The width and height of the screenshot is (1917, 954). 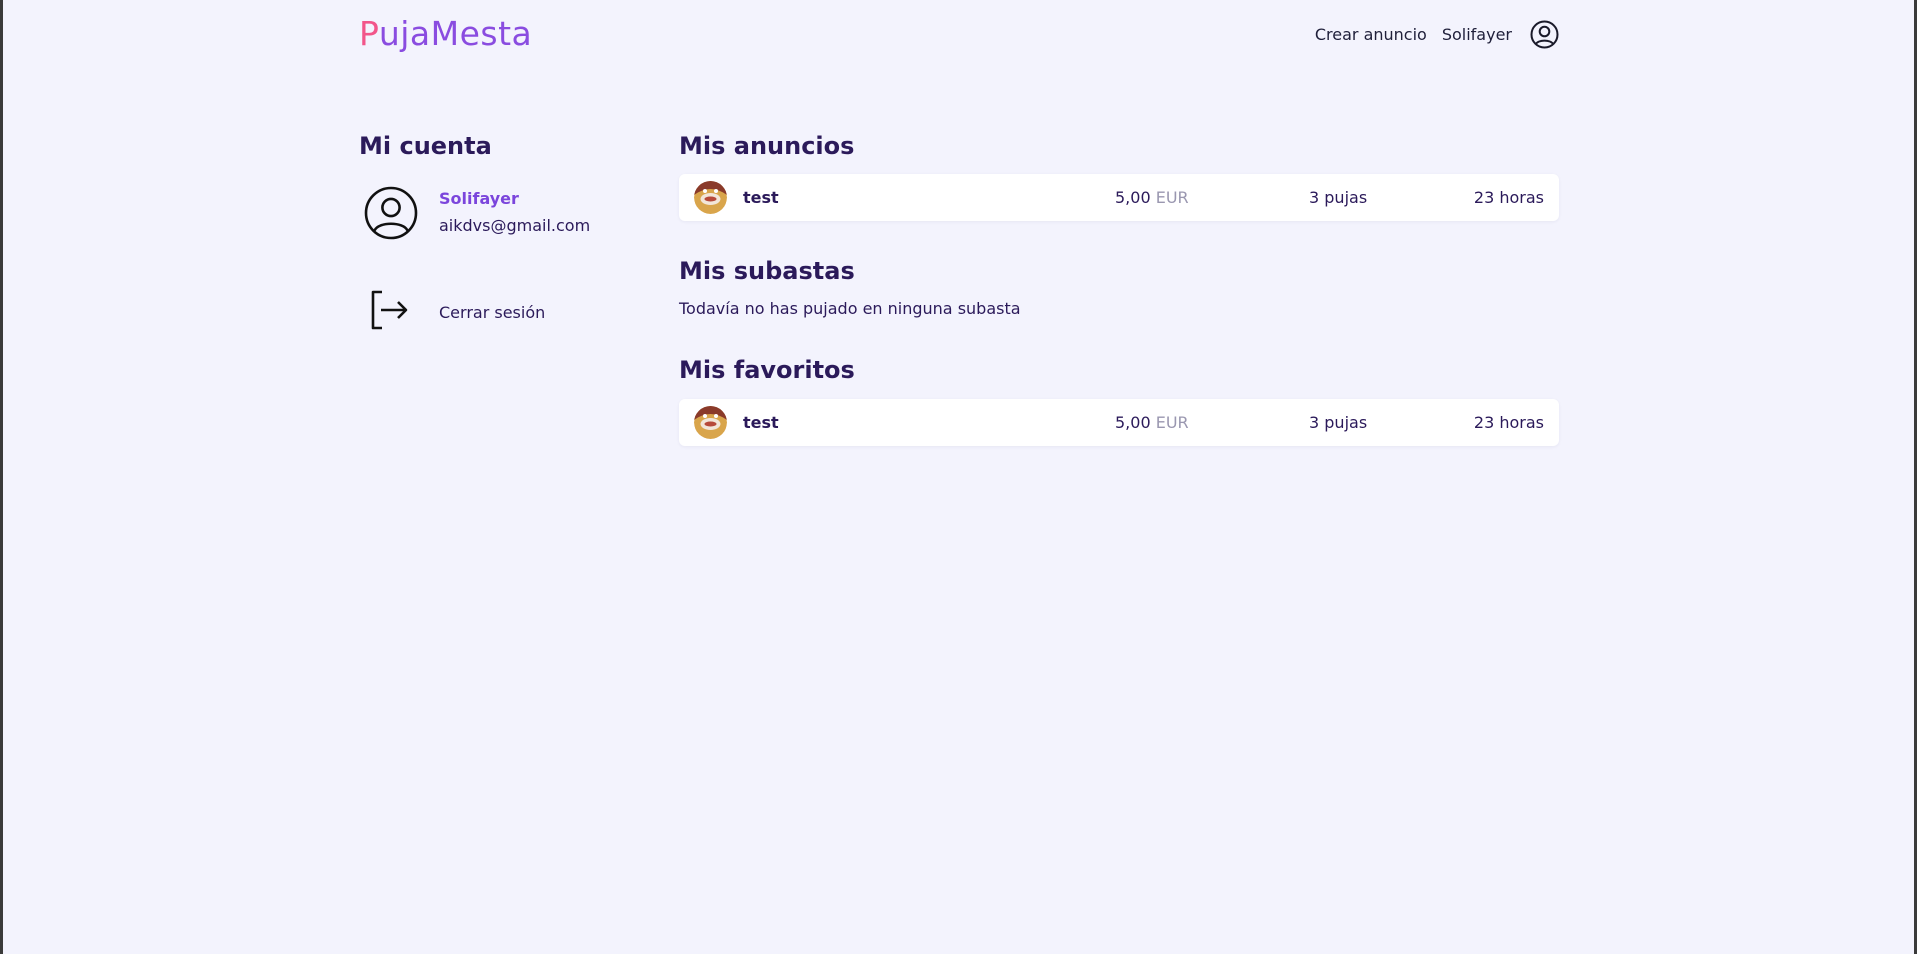 I want to click on profile-name: Solifayer, so click(x=479, y=198).